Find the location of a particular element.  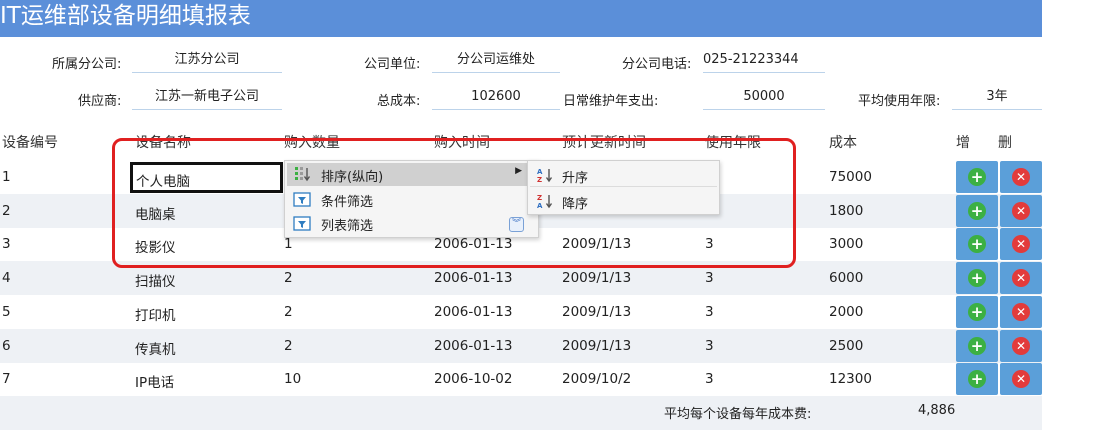

avg-years-field: 3年 is located at coordinates (997, 97).